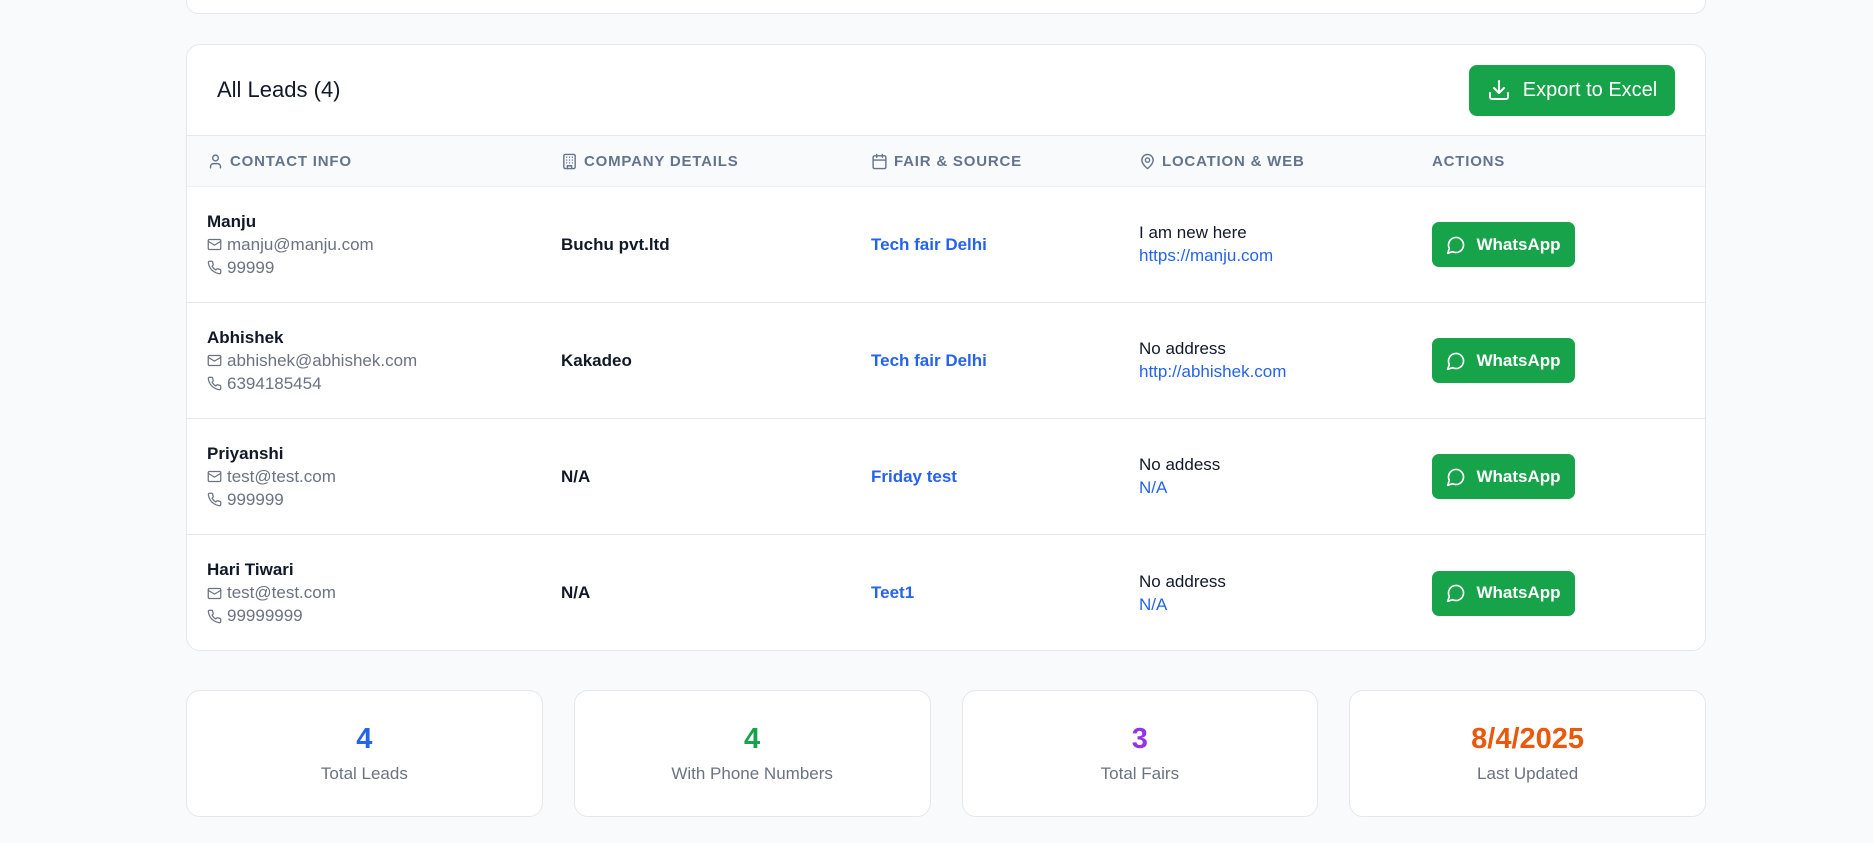 Image resolution: width=1873 pixels, height=843 pixels. I want to click on contact-name: Manju, so click(232, 221).